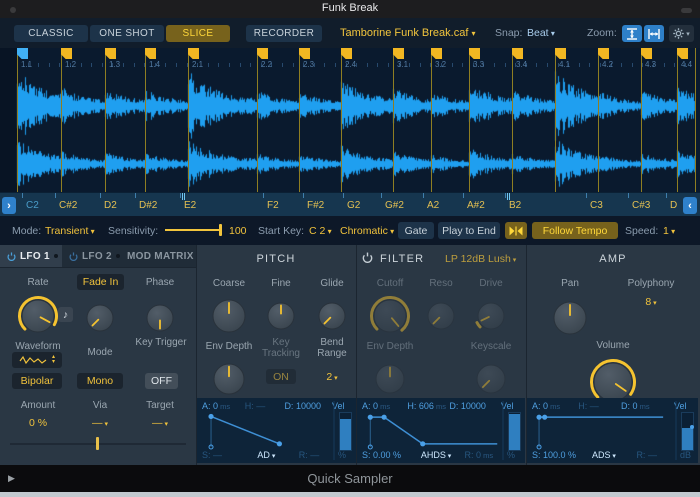 The height and width of the screenshot is (497, 700). What do you see at coordinates (68, 205) in the screenshot?
I see `slice-key-Cs2: C#2` at bounding box center [68, 205].